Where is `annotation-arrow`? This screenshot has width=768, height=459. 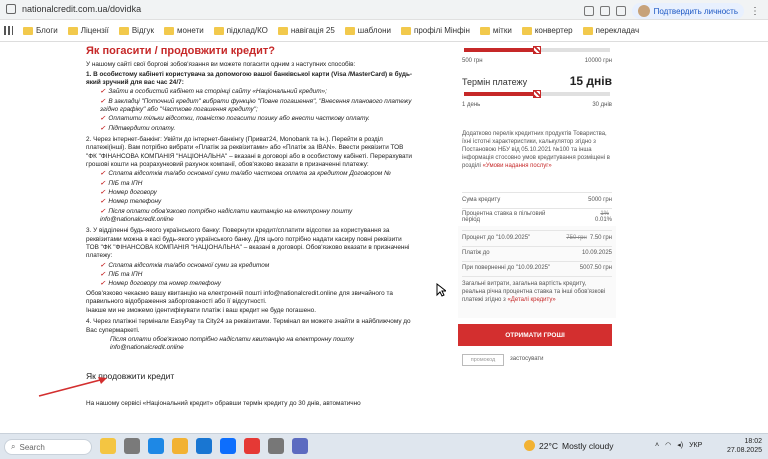
annotation-arrow is located at coordinates (72, 387).